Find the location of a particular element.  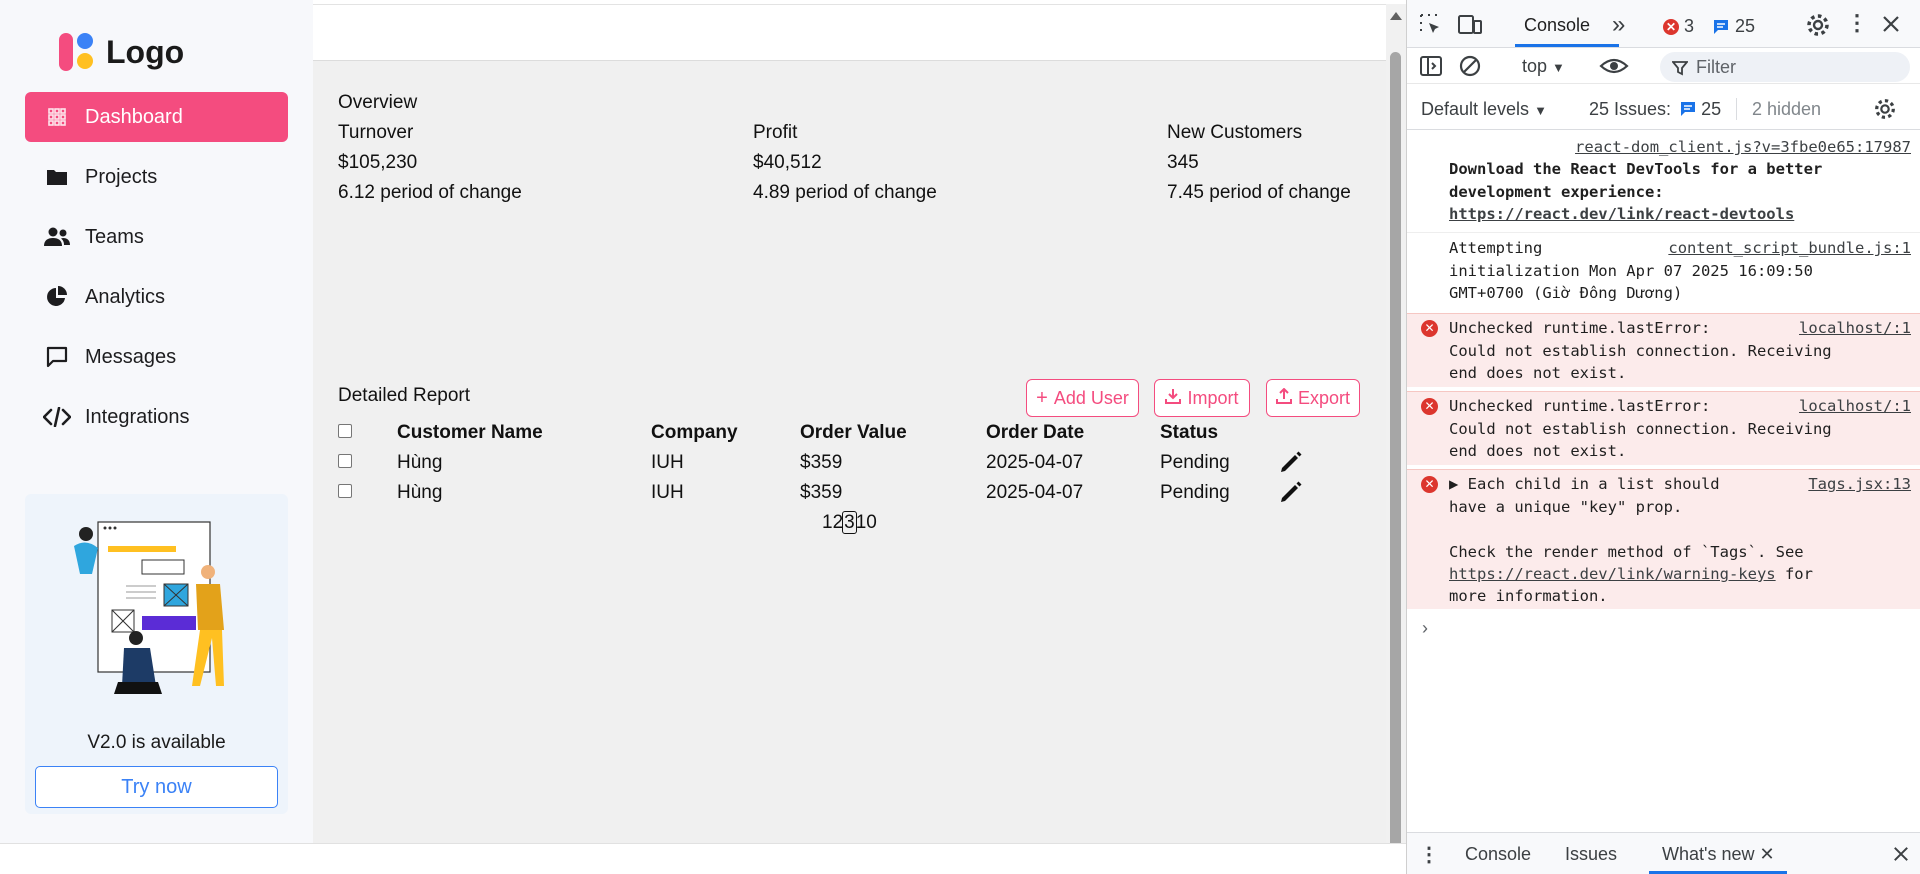

more-tabs-chevron-icon: » is located at coordinates (1618, 25).